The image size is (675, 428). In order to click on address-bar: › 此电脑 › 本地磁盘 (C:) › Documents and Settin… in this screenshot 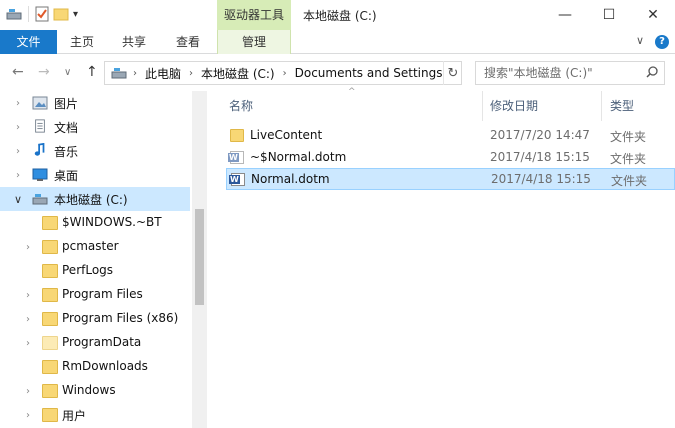, I will do `click(283, 73)`.